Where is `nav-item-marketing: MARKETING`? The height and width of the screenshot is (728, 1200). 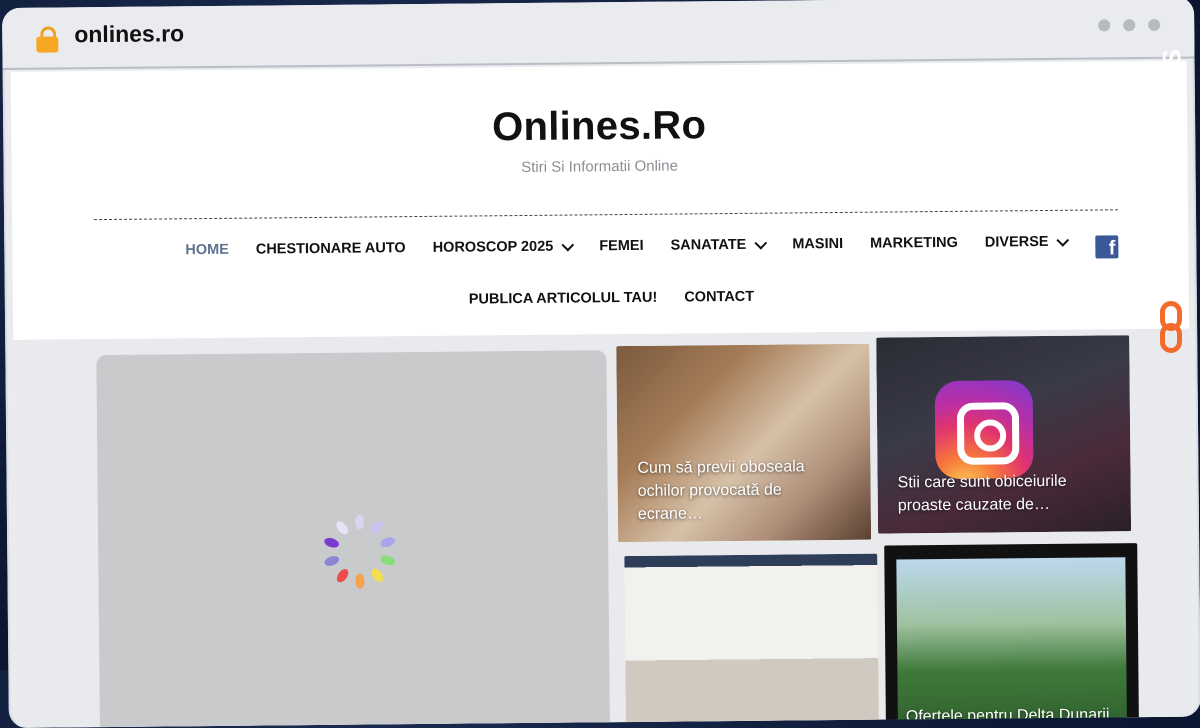
nav-item-marketing: MARKETING is located at coordinates (914, 243).